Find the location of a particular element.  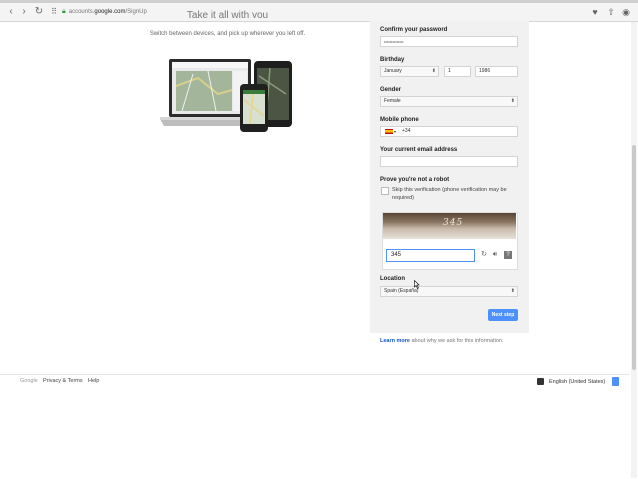

account-icon: ◉ is located at coordinates (626, 12).